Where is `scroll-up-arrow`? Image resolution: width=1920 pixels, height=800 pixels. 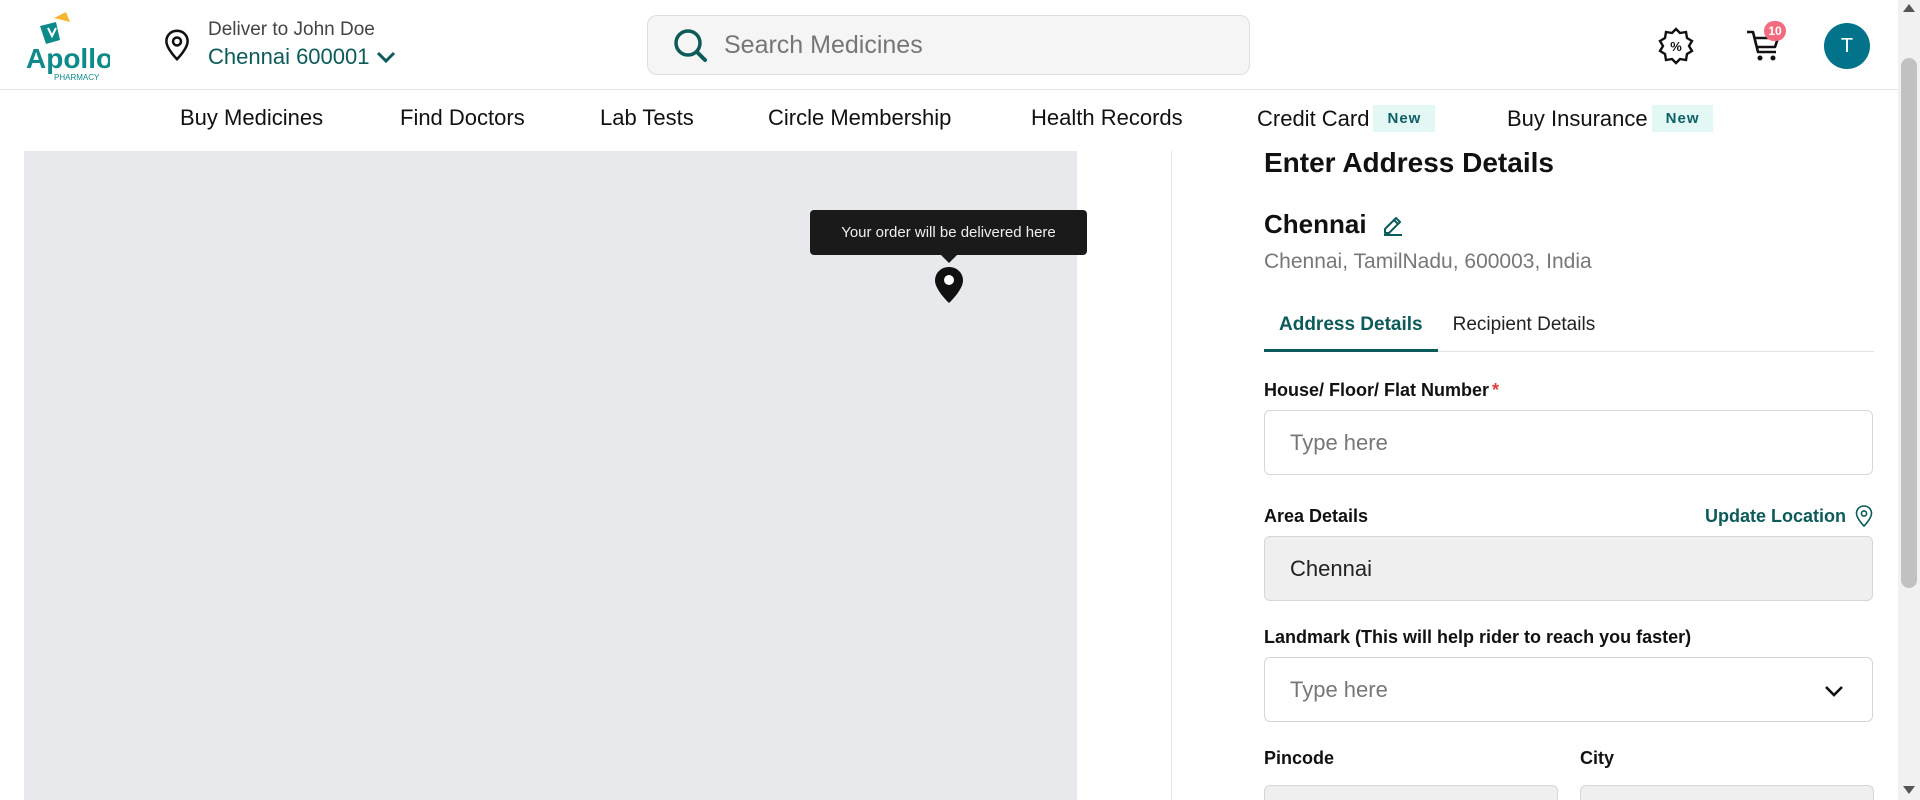 scroll-up-arrow is located at coordinates (1909, 8).